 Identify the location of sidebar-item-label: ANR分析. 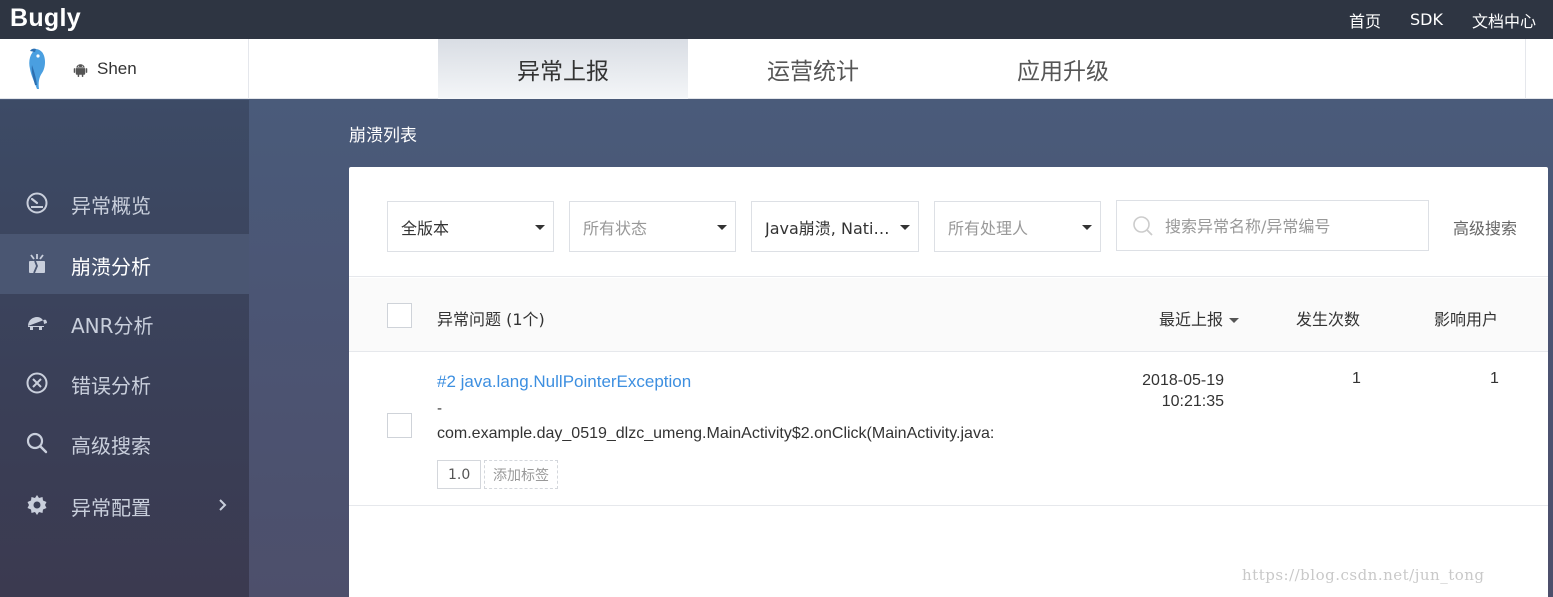
(112, 326).